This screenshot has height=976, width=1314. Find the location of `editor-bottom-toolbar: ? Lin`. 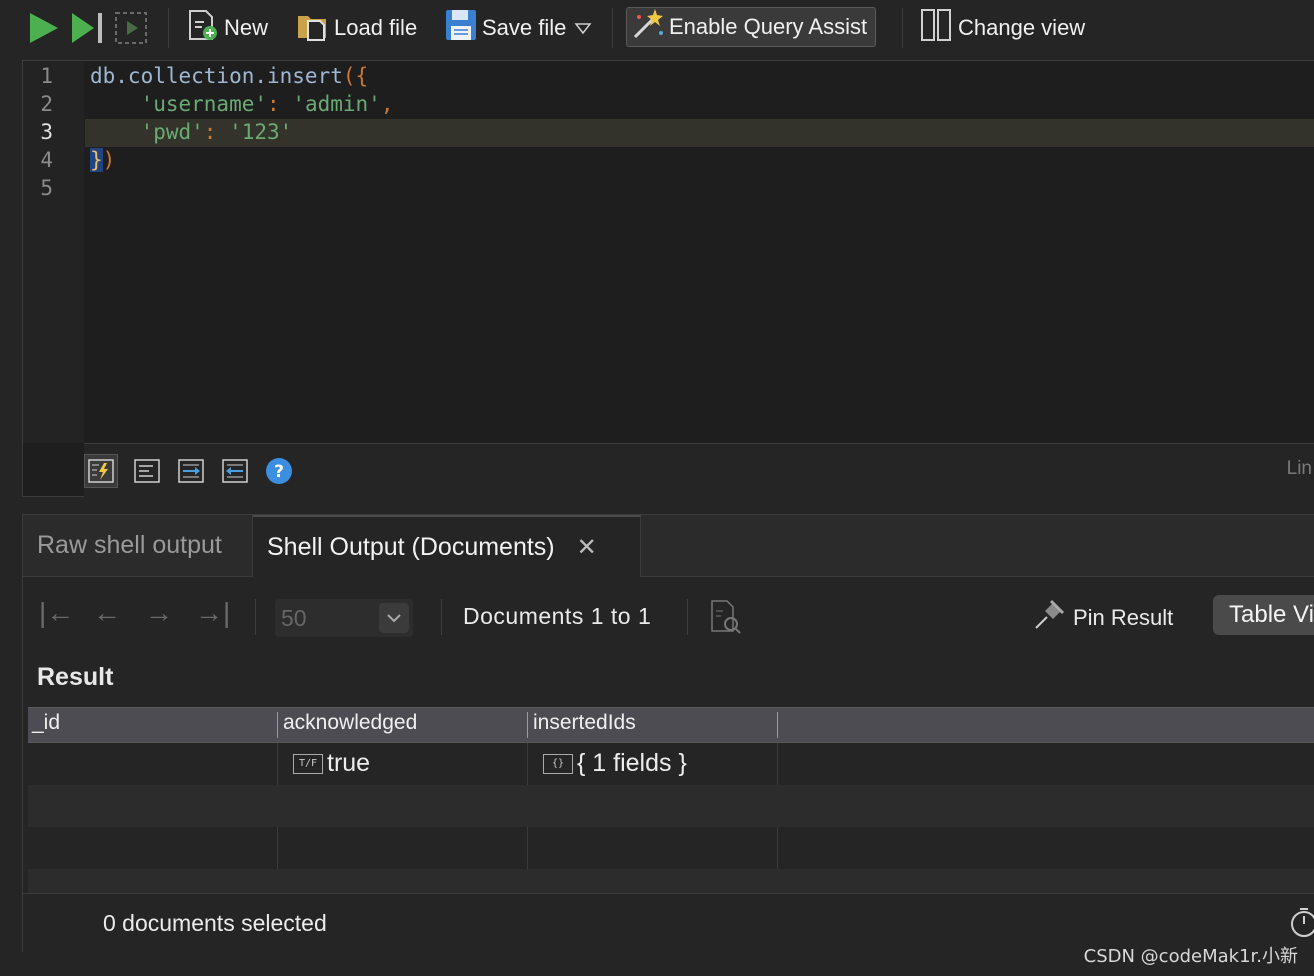

editor-bottom-toolbar: ? Lin is located at coordinates (699, 470).